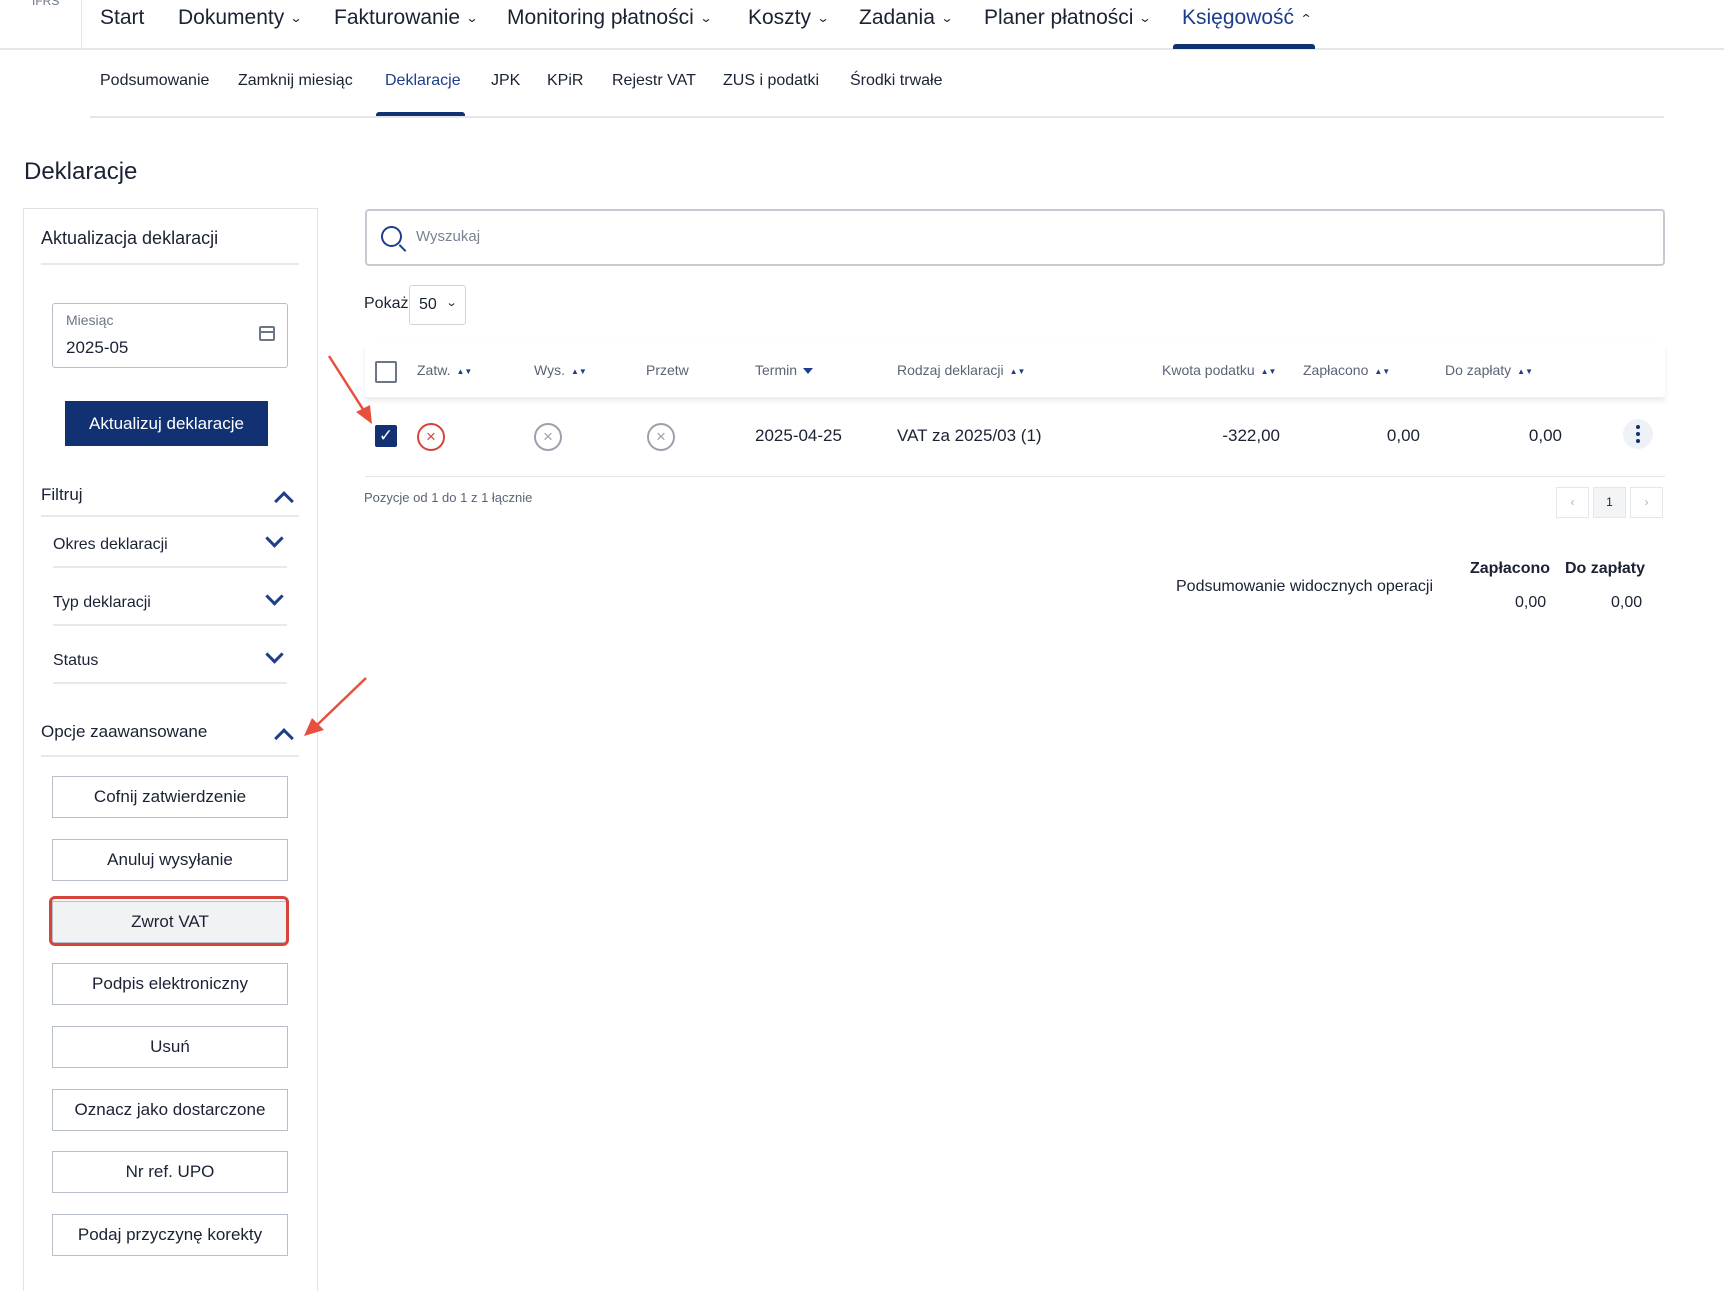 This screenshot has height=1291, width=1724. I want to click on column-header-do-zaplaty: Do zapłaty ▲▼, so click(1489, 370).